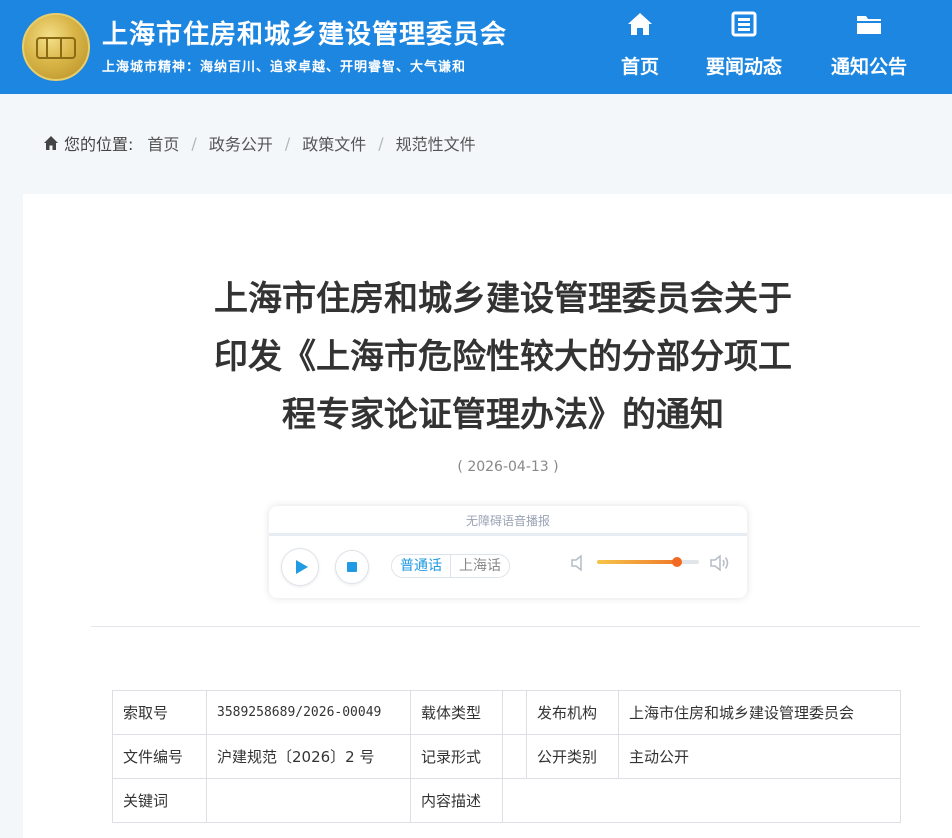 The width and height of the screenshot is (952, 838). I want to click on newspaper-icon, so click(744, 24).